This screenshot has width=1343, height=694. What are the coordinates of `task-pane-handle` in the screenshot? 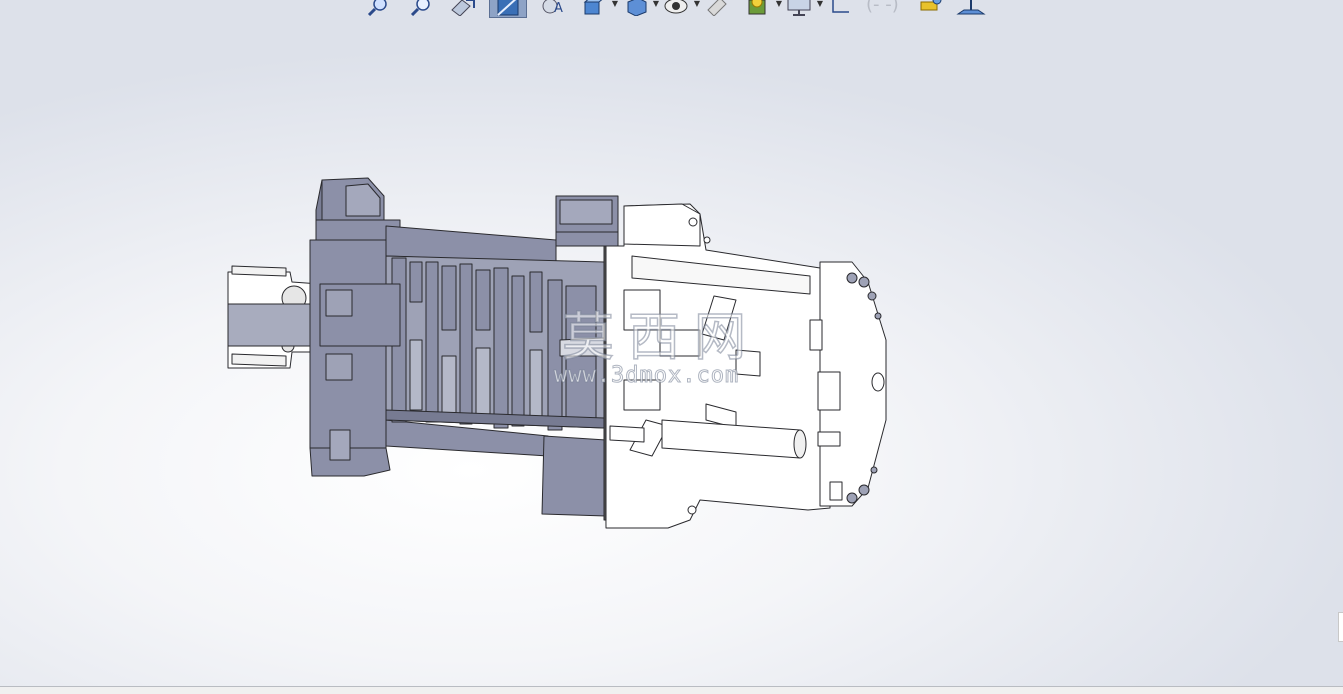 It's located at (1340, 627).